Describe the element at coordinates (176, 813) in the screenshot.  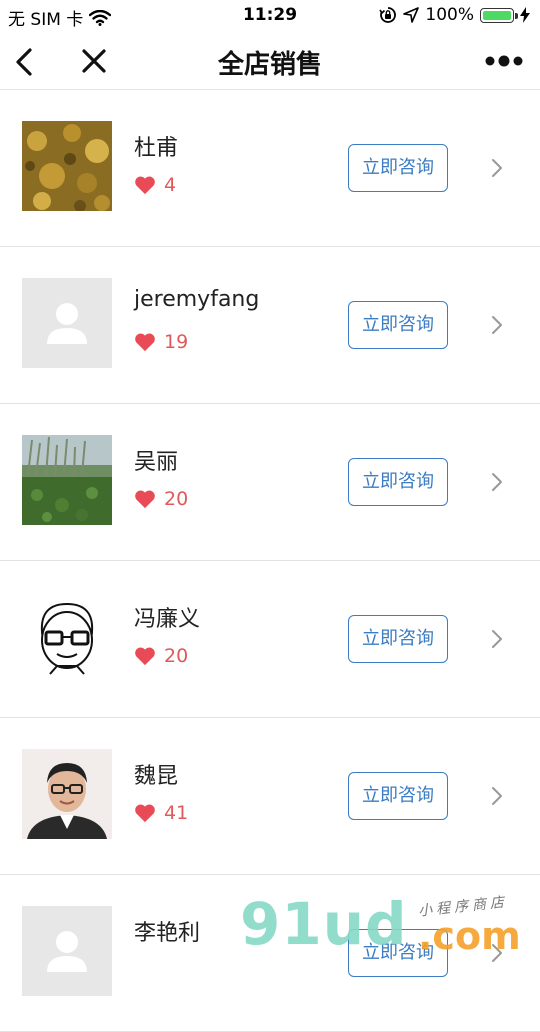
I see `like-count: 41` at that location.